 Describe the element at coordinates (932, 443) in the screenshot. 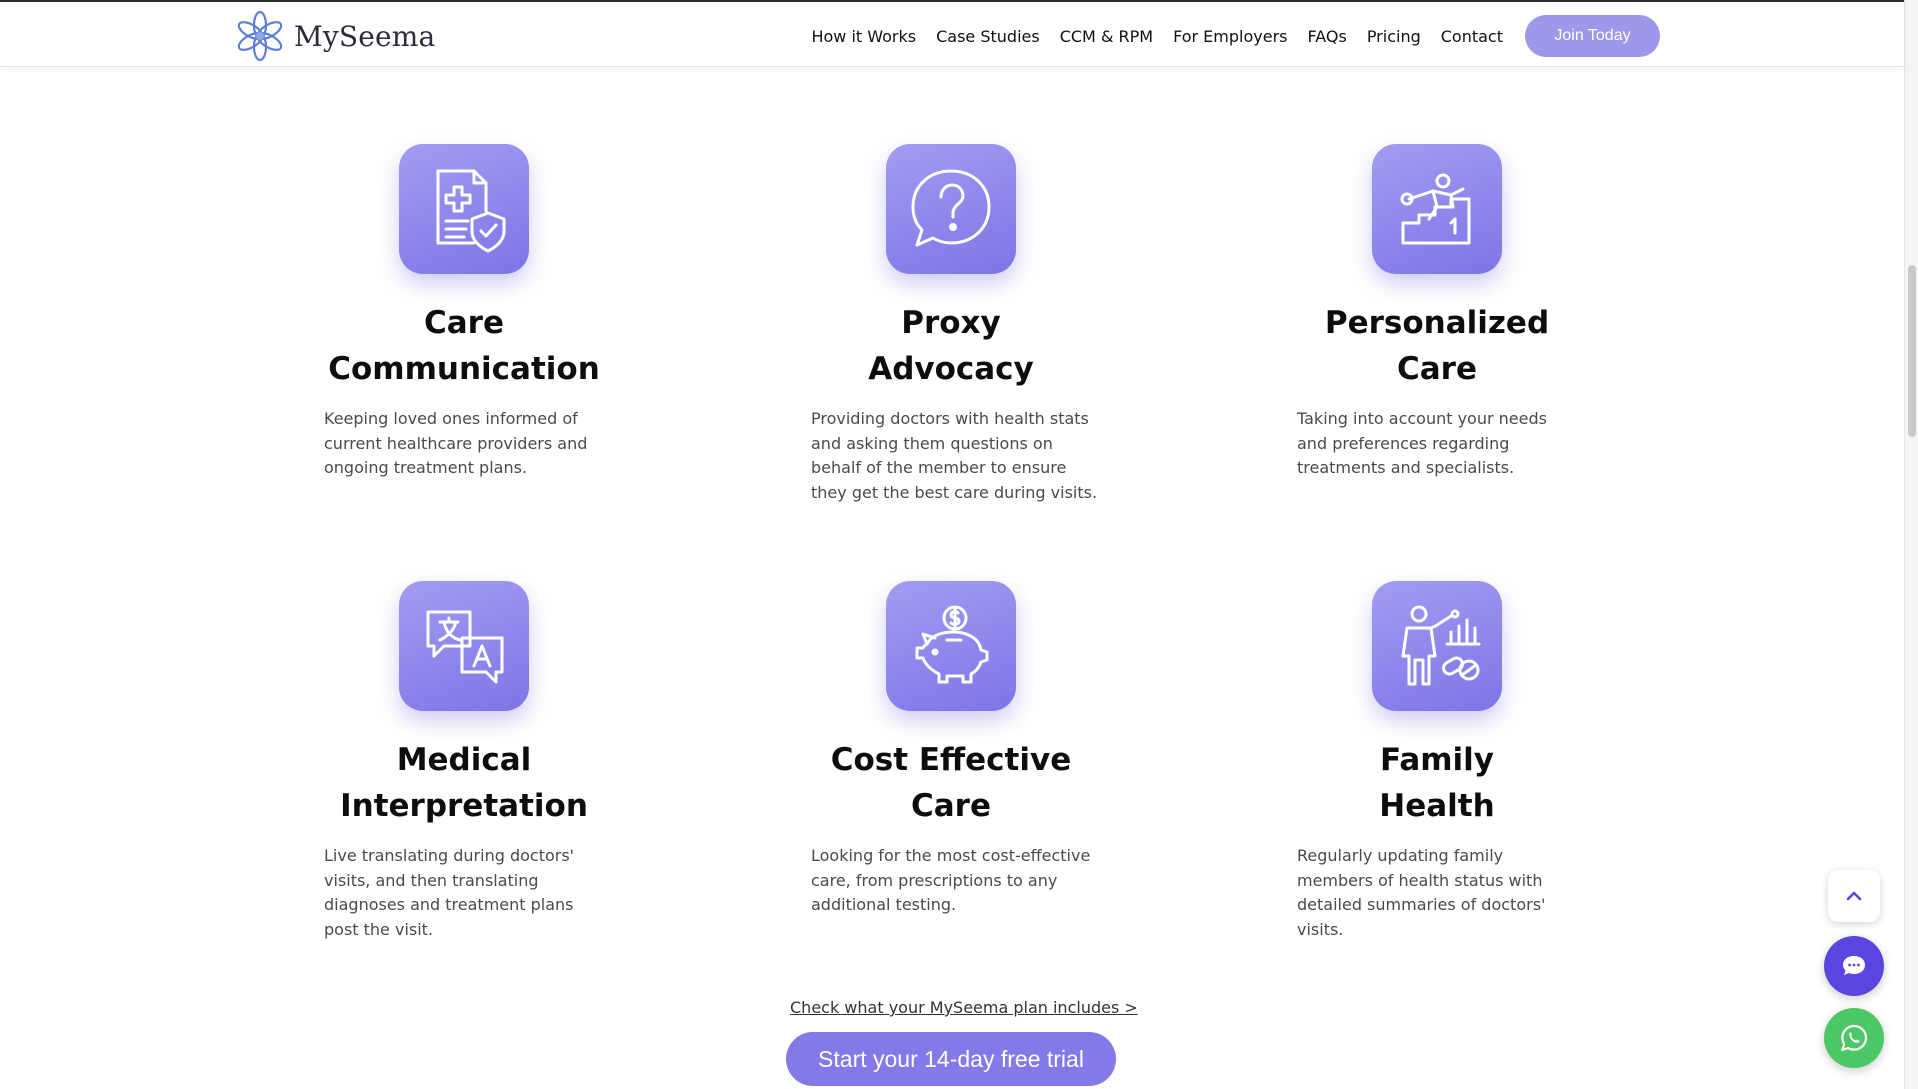

I see `description-line: and asking them questions on` at that location.